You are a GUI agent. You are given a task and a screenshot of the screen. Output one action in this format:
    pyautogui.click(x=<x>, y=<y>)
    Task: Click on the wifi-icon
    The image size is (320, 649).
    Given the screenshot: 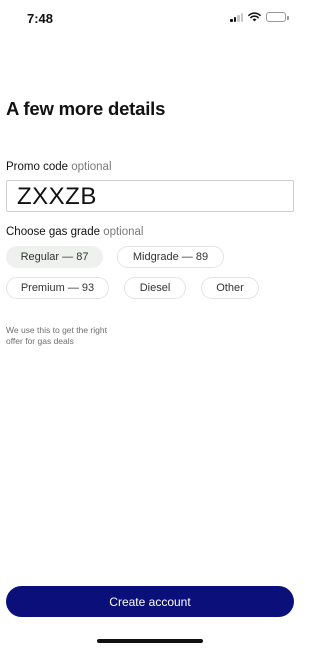 What is the action you would take?
    pyautogui.click(x=254, y=17)
    